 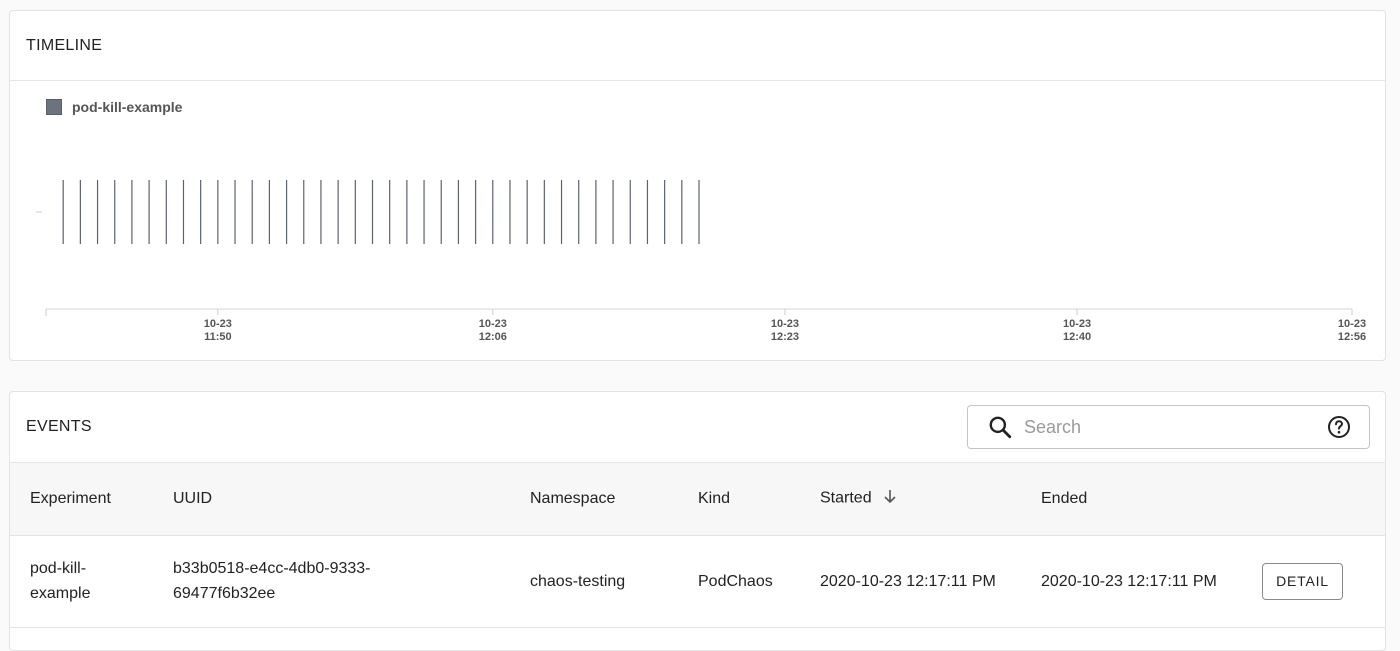 What do you see at coordinates (54, 107) in the screenshot?
I see `legend-swatch` at bounding box center [54, 107].